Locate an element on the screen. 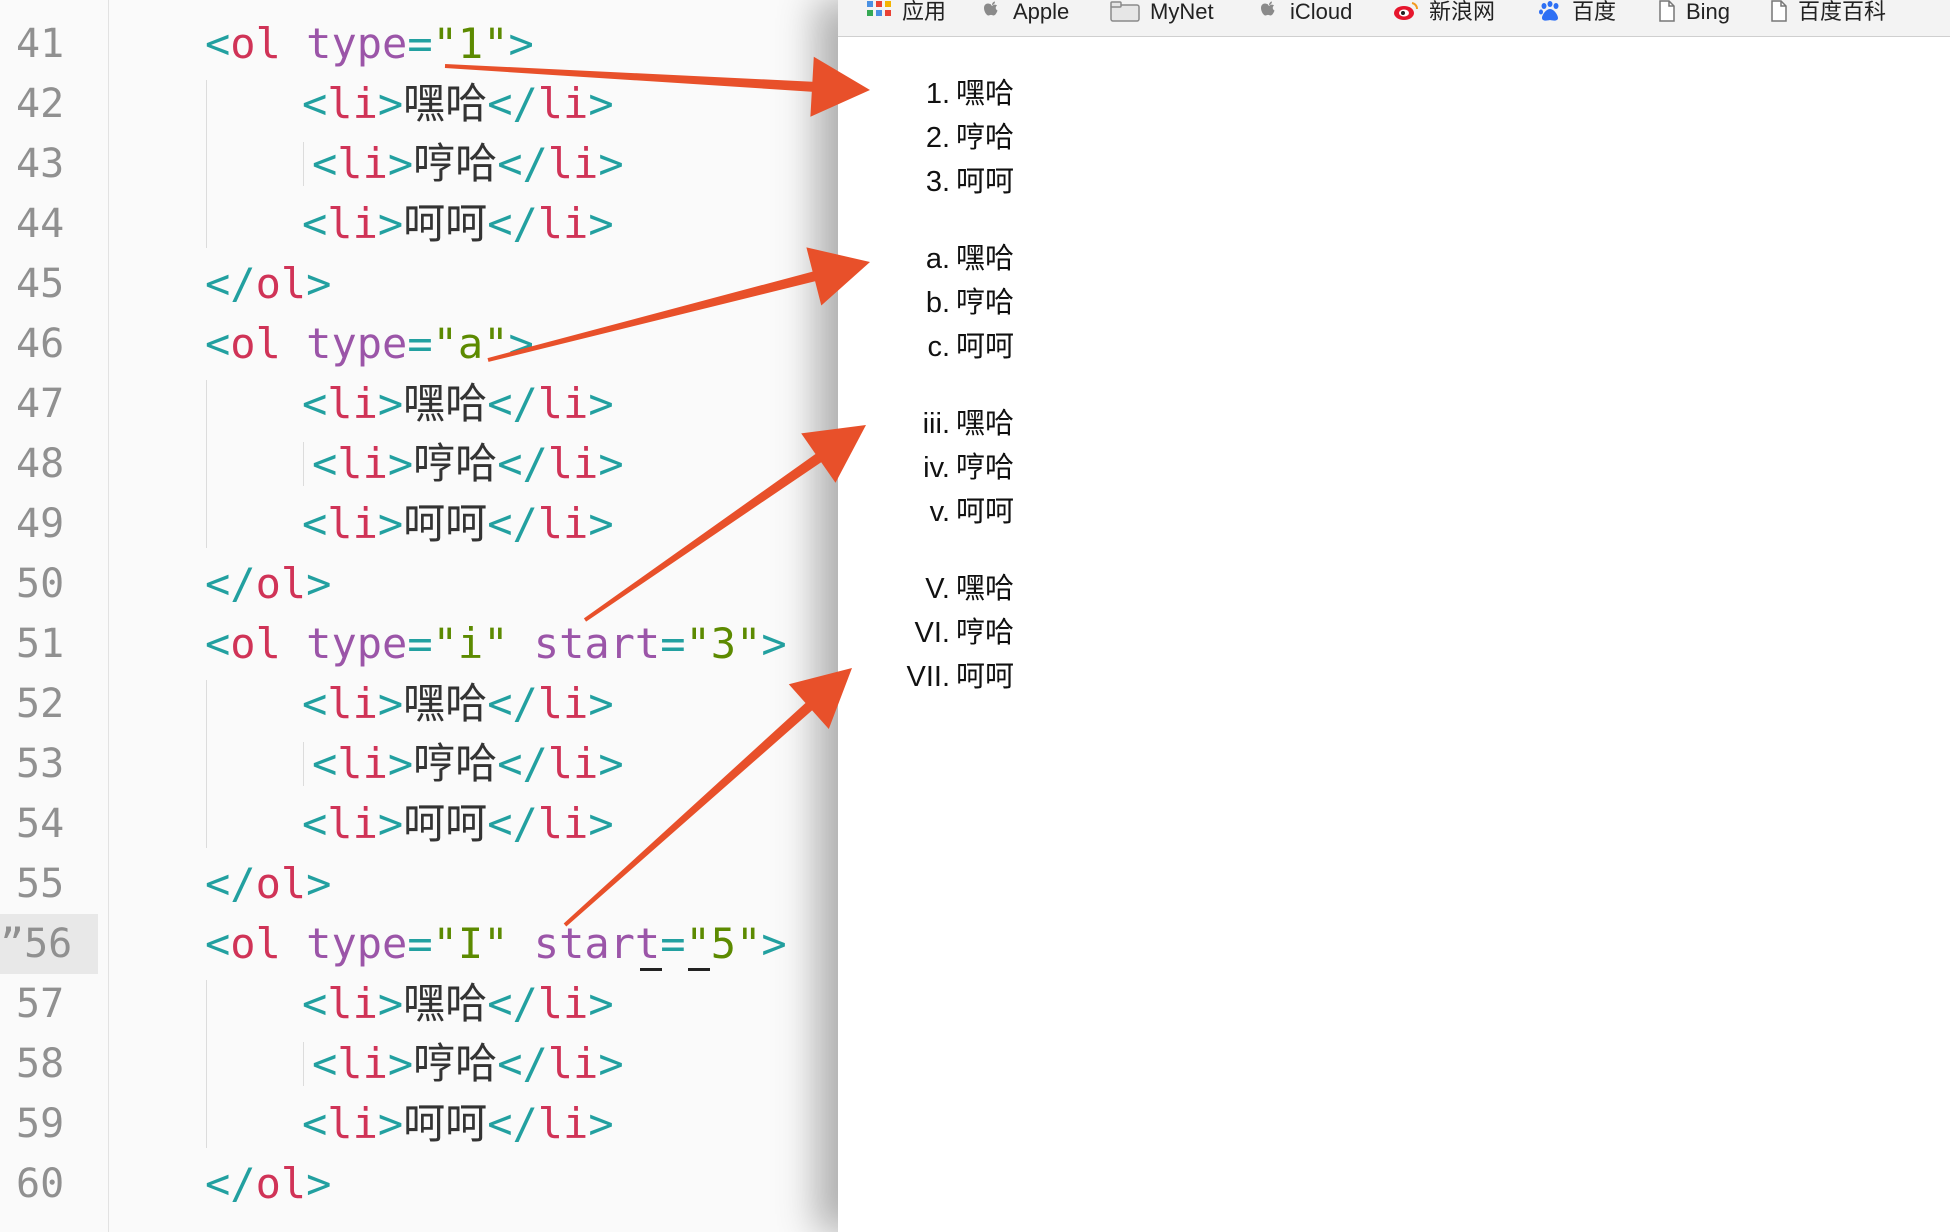  code-line: 54 <li>呵呵</li> is located at coordinates (419, 824).